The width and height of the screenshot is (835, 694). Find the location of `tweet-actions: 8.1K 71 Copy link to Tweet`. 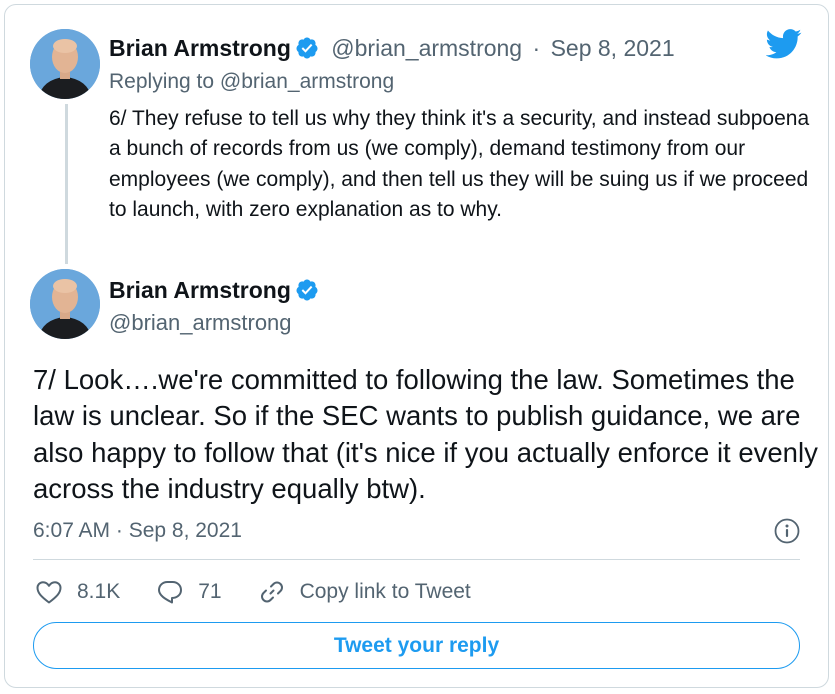

tweet-actions: 8.1K 71 Copy link to Tweet is located at coordinates (271, 592).